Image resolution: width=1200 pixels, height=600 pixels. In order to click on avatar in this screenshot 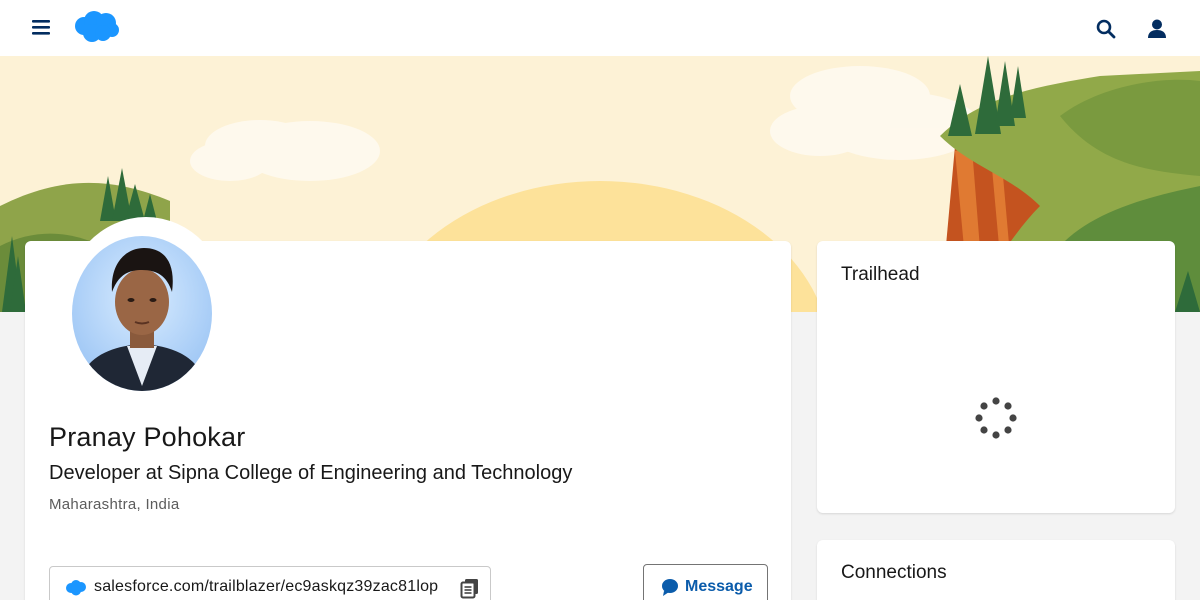, I will do `click(142, 313)`.